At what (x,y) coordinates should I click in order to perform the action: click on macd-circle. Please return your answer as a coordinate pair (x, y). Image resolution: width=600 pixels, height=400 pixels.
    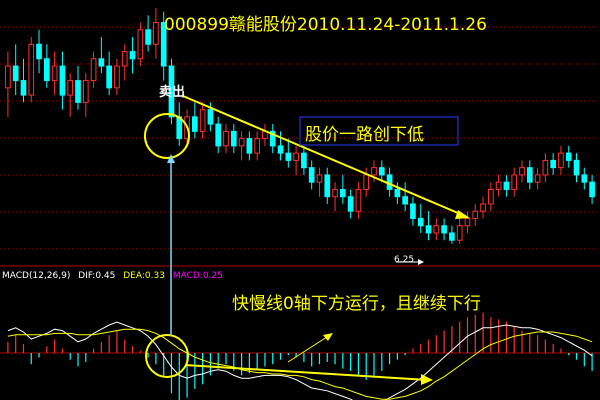
    Looking at the image, I should click on (167, 356).